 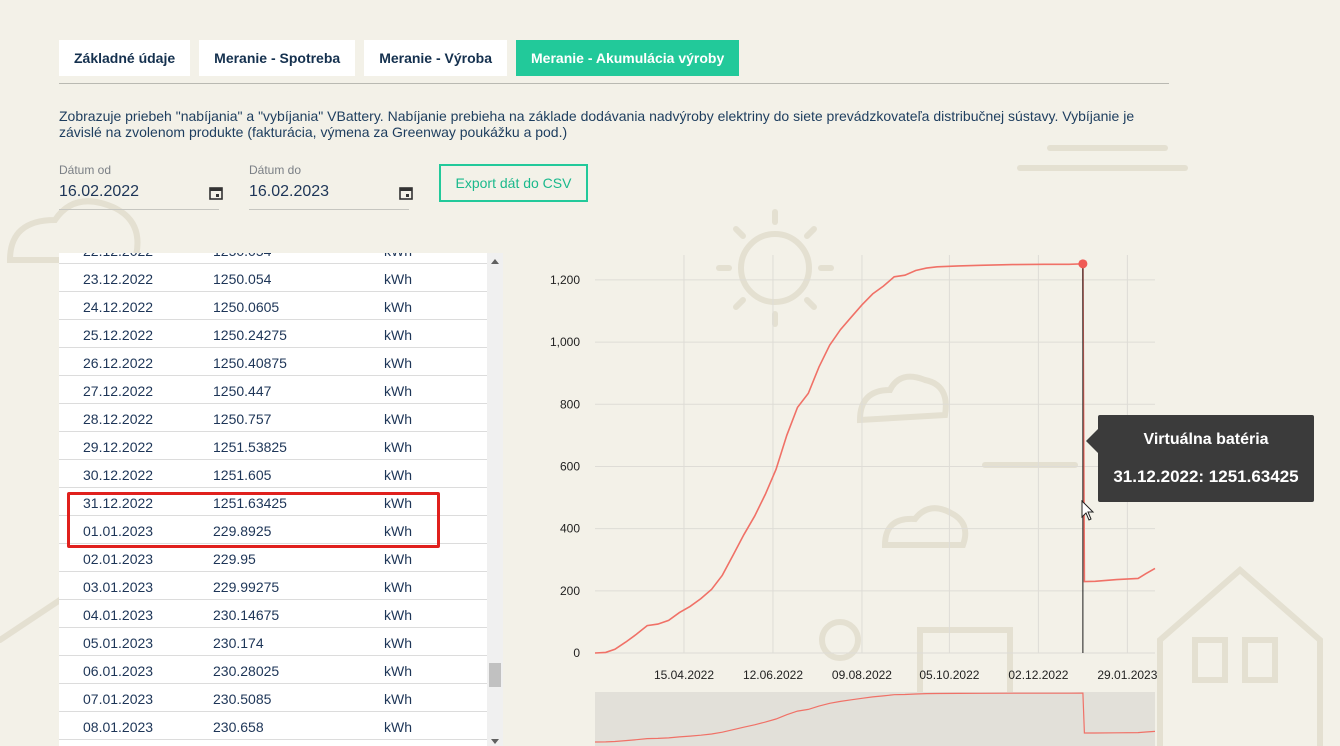 What do you see at coordinates (495, 741) in the screenshot?
I see `scroll-down-arrow-icon` at bounding box center [495, 741].